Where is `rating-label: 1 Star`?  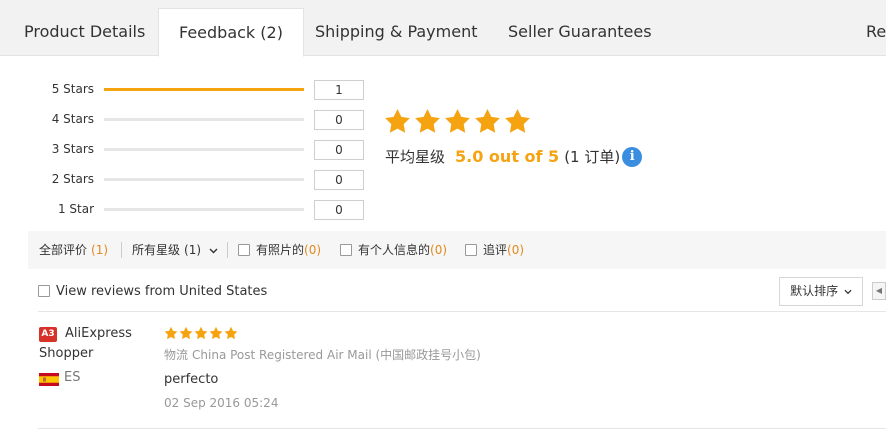
rating-label: 1 Star is located at coordinates (47, 209).